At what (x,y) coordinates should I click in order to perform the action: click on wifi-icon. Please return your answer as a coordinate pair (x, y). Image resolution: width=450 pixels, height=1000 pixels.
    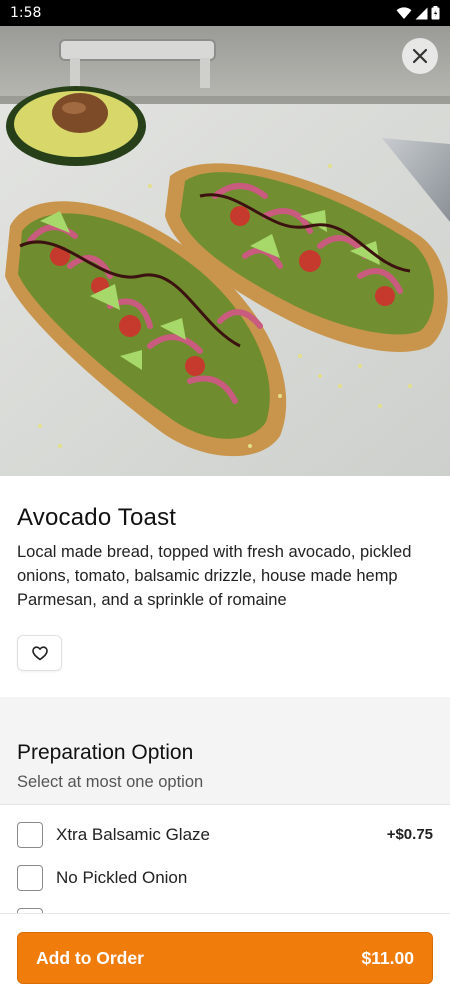
    Looking at the image, I should click on (404, 12).